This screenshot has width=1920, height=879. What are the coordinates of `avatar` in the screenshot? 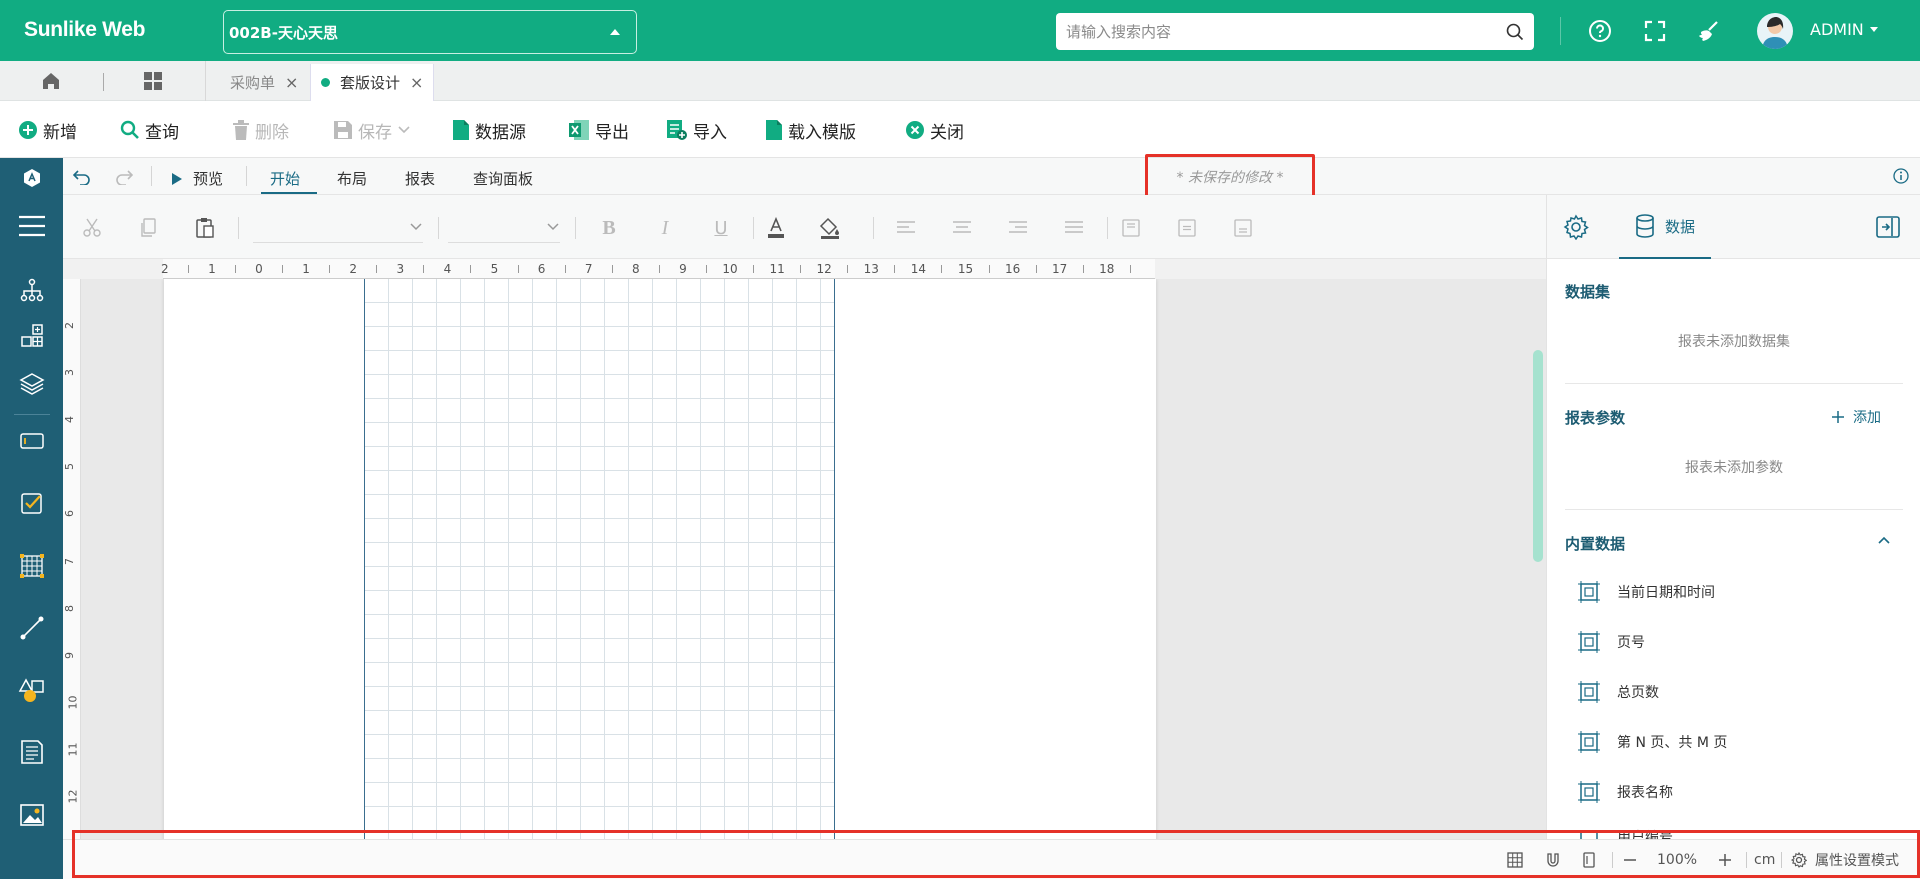 It's located at (1775, 31).